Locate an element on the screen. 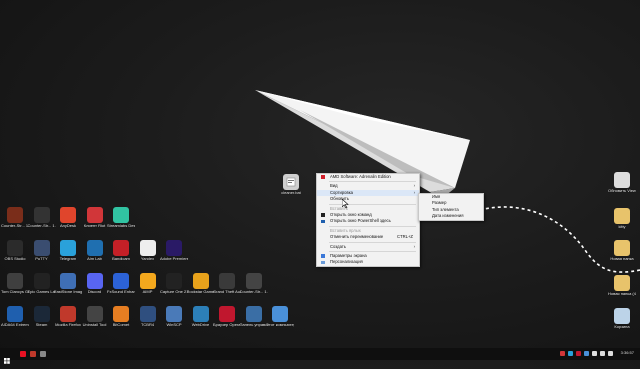  desktop-icon-label: AnyDesk is located at coordinates (67, 226).